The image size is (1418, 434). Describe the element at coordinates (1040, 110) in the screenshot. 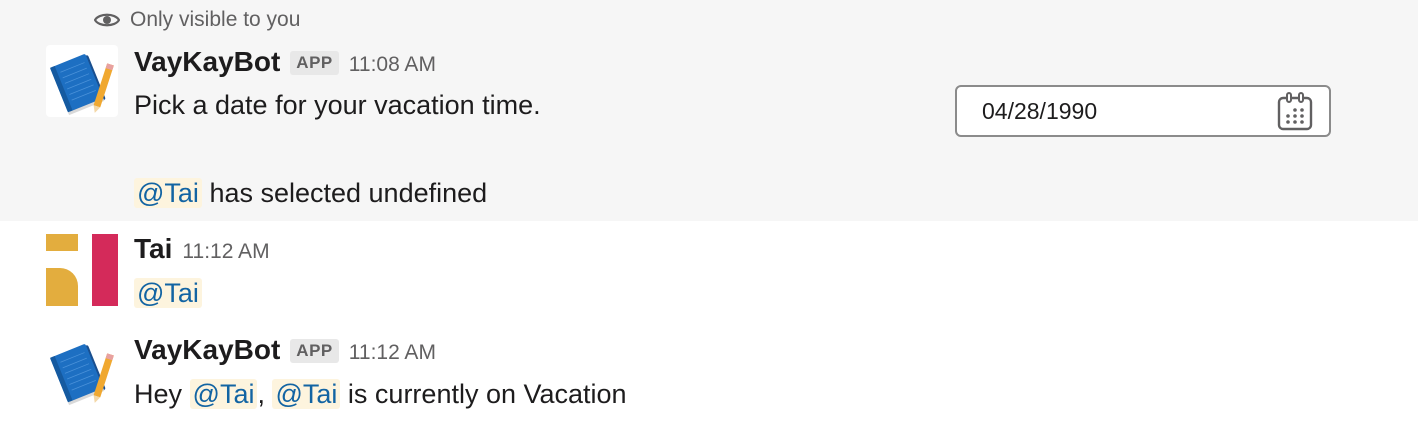

I see `datepicker-value: 04/28/1990` at that location.